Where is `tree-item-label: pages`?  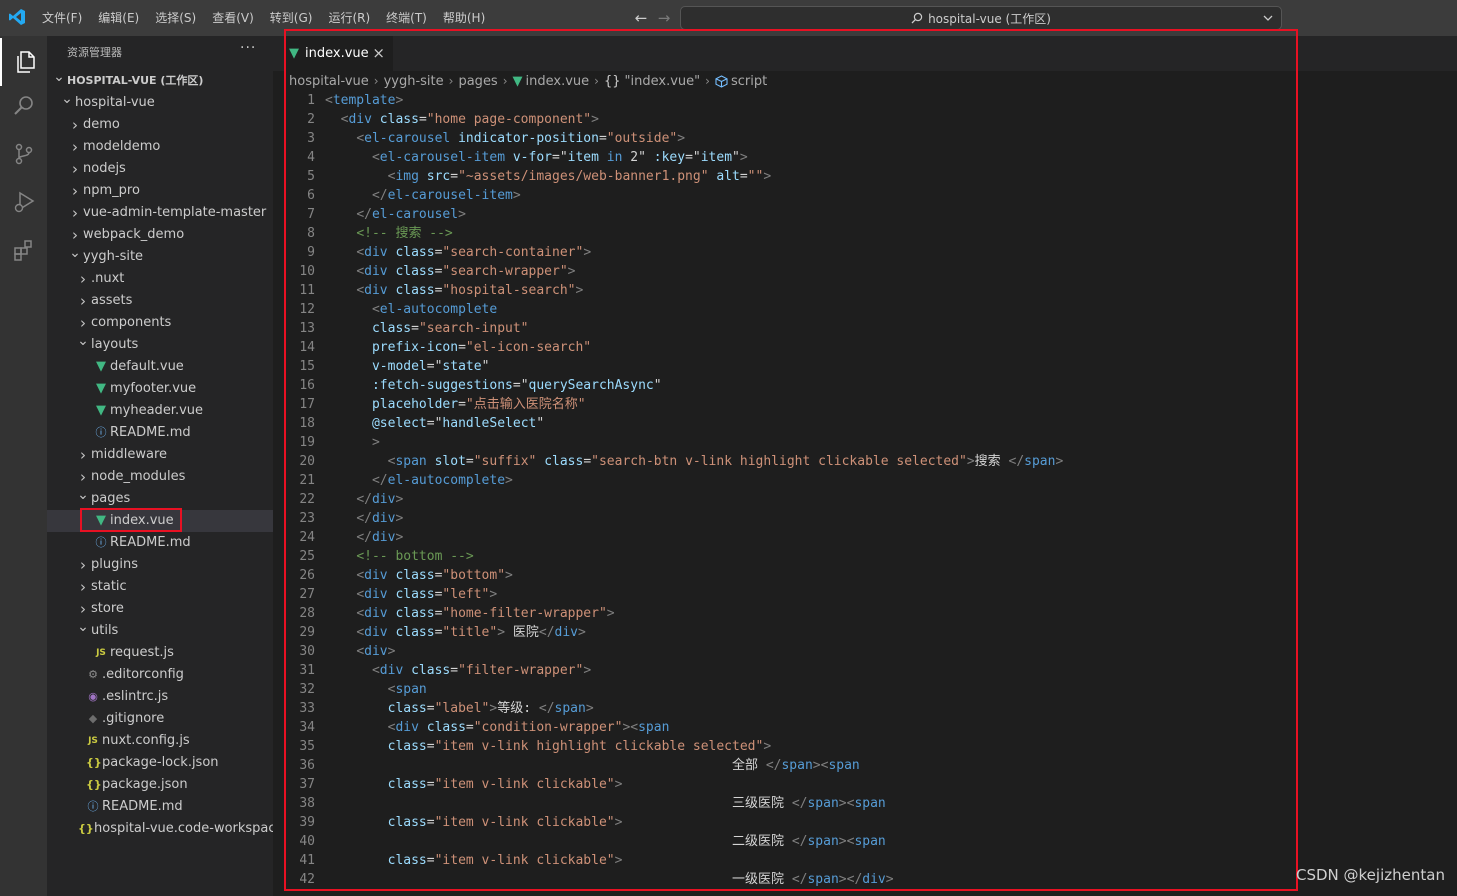 tree-item-label: pages is located at coordinates (111, 498).